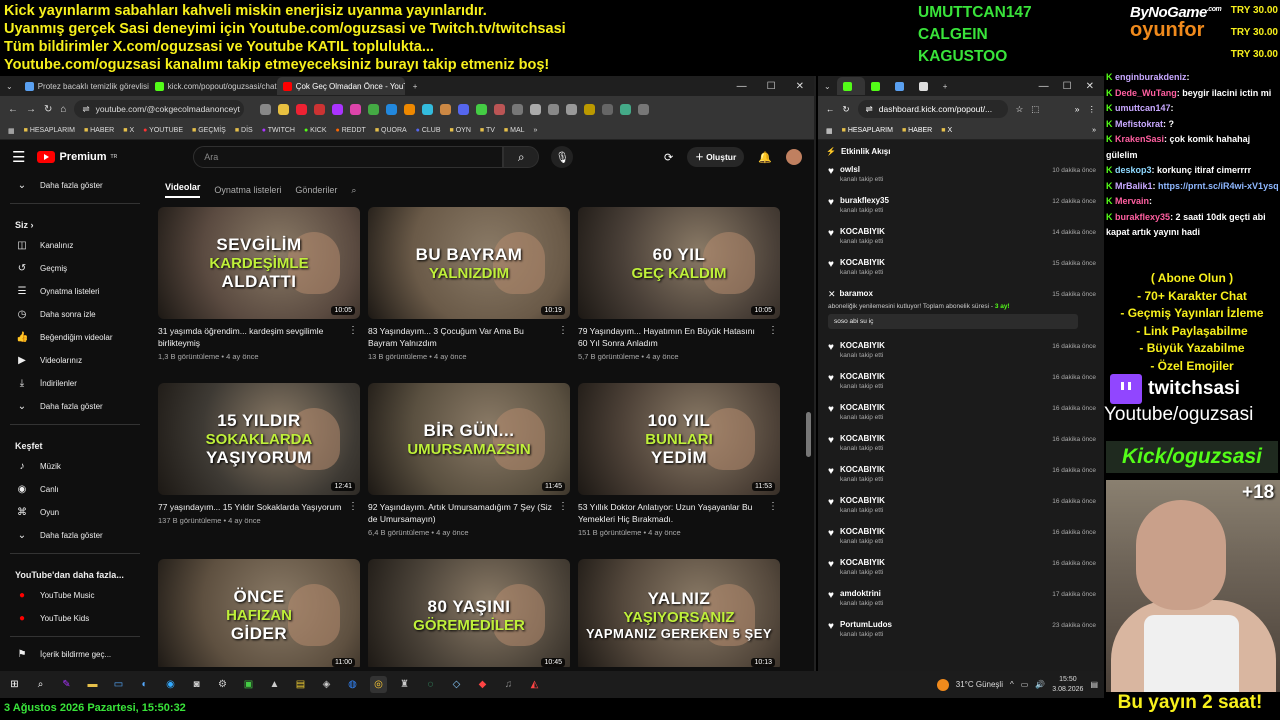 This screenshot has height=720, width=1280. Describe the element at coordinates (13, 109) in the screenshot. I see `back-icon: ←` at that location.